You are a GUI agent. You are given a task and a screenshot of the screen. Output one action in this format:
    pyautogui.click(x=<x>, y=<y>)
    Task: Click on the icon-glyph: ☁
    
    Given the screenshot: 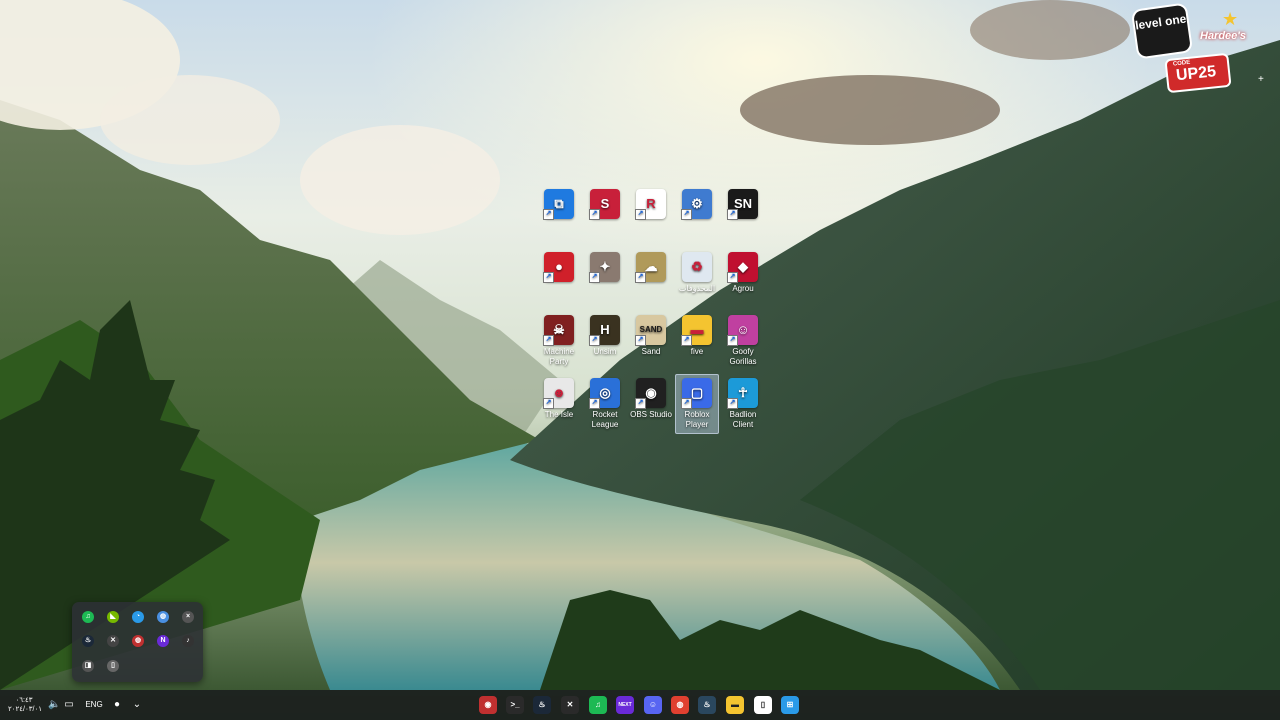 What is the action you would take?
    pyautogui.click(x=651, y=266)
    